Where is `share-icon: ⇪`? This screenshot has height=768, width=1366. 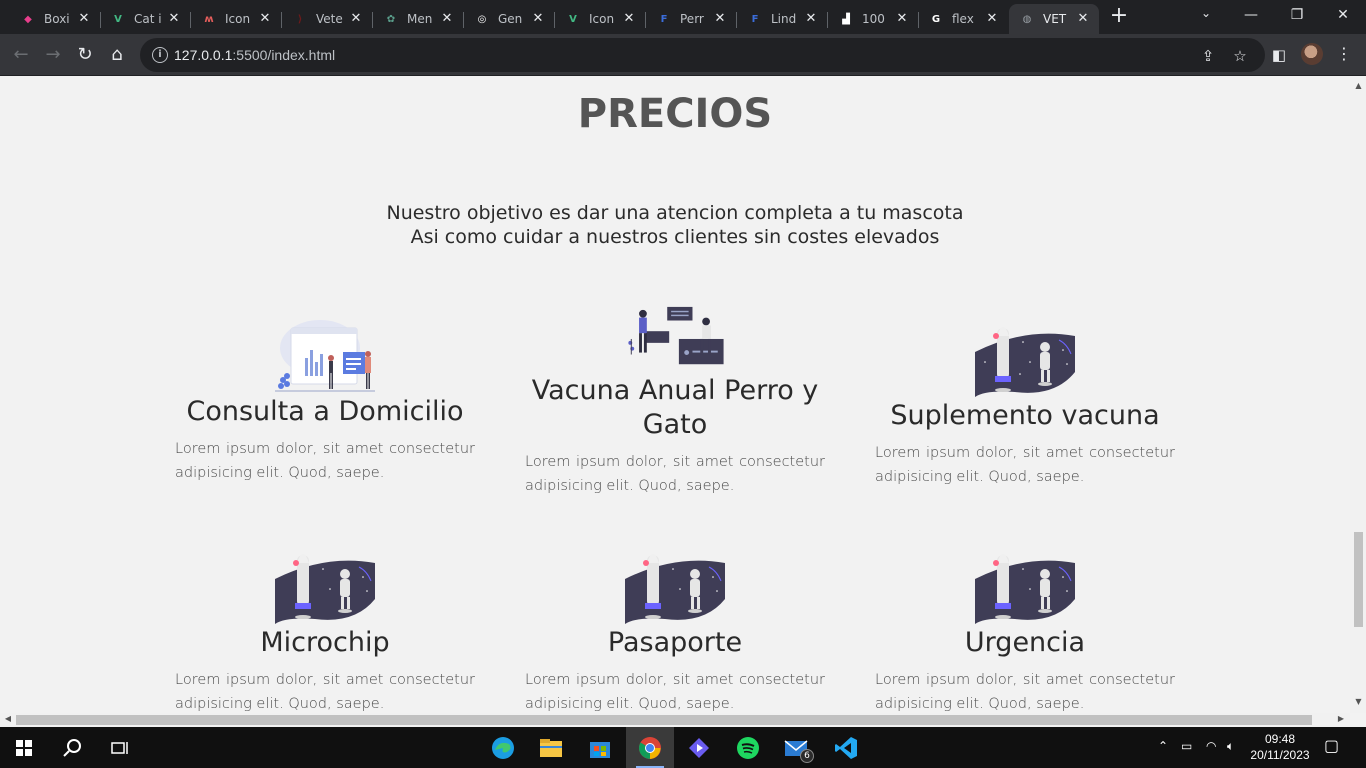
share-icon: ⇪ is located at coordinates (1208, 56).